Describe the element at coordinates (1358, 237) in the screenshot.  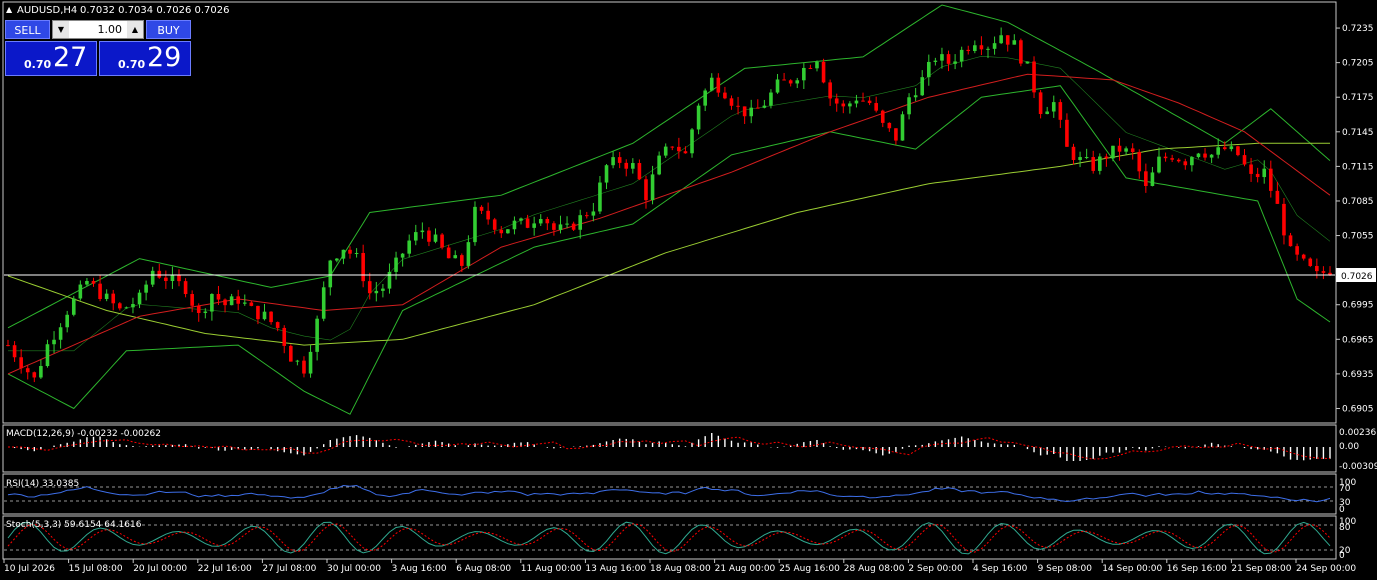
I see `price-label: 0.7055` at that location.